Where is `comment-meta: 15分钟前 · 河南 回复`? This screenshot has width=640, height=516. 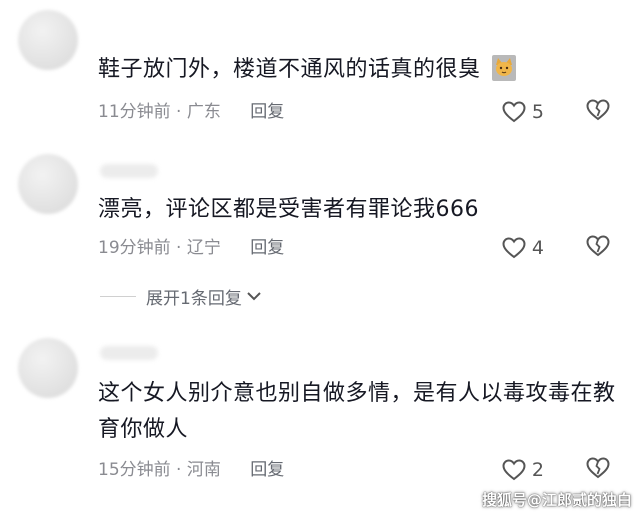 comment-meta: 15分钟前 · 河南 回复 is located at coordinates (191, 470).